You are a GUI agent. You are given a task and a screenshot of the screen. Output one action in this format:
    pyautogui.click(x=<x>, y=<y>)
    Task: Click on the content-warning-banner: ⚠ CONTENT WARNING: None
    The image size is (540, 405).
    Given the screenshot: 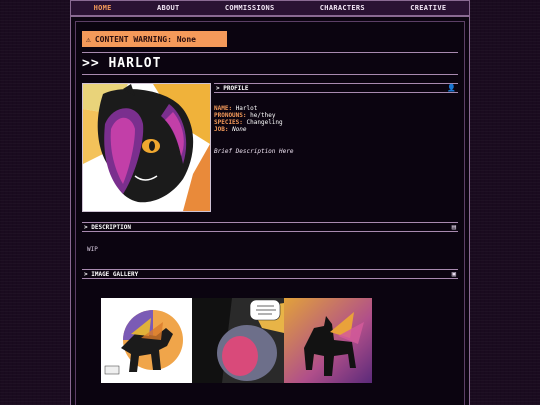 What is the action you would take?
    pyautogui.click(x=154, y=39)
    